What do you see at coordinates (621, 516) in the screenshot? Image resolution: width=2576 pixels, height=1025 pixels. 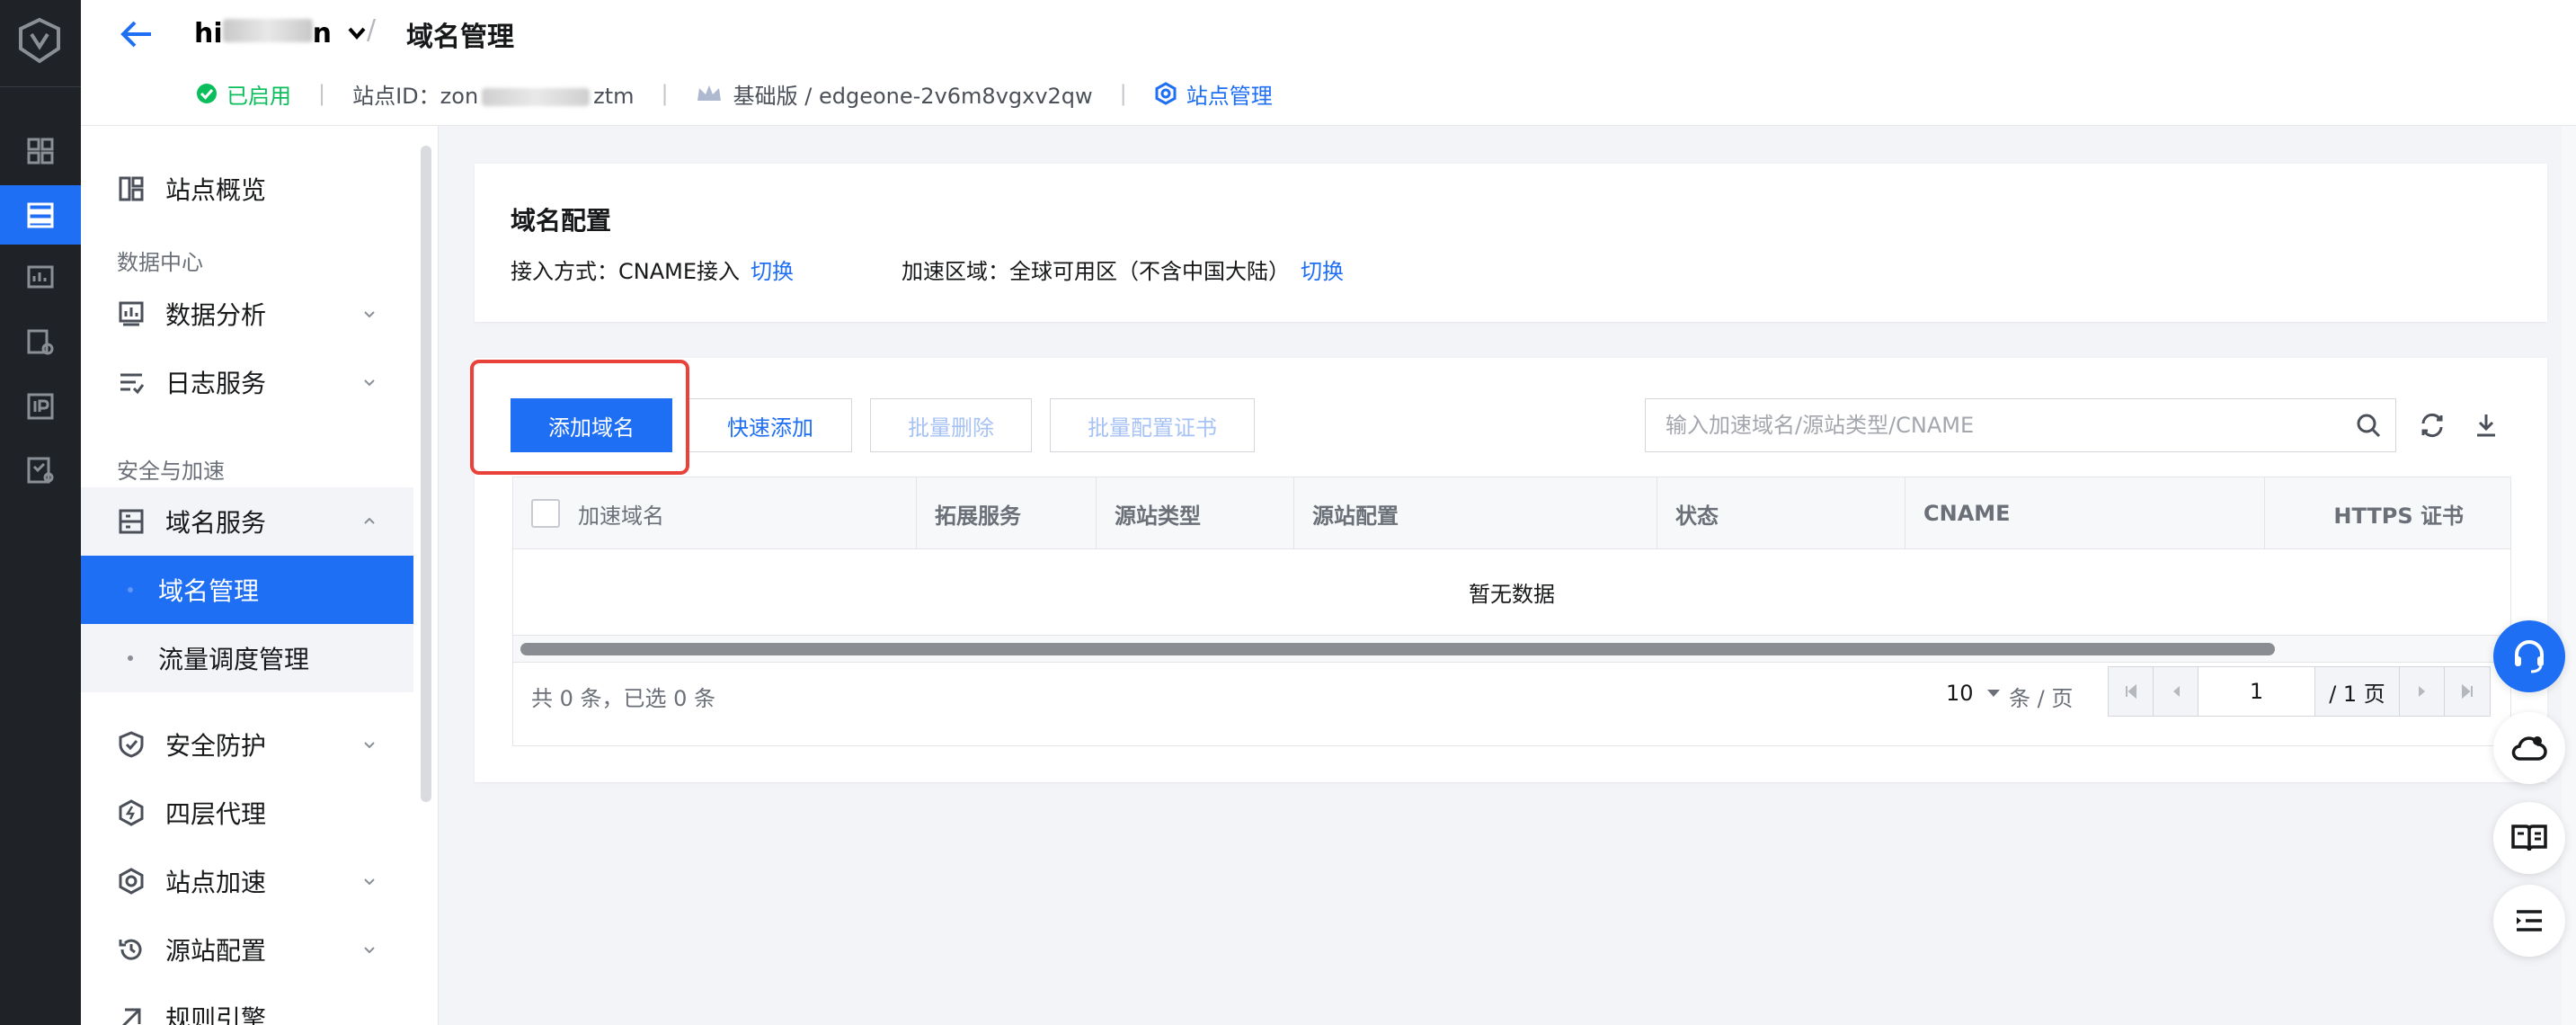 I see `column-label: 加速域名` at bounding box center [621, 516].